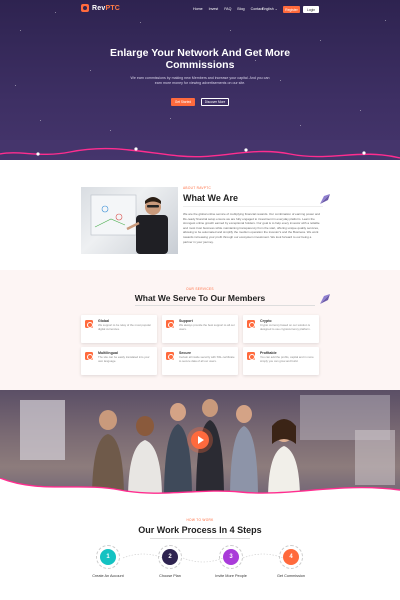 The height and width of the screenshot is (600, 400). What do you see at coordinates (200, 530) in the screenshot?
I see `steps-title: Our Work Process In 4 Steps` at bounding box center [200, 530].